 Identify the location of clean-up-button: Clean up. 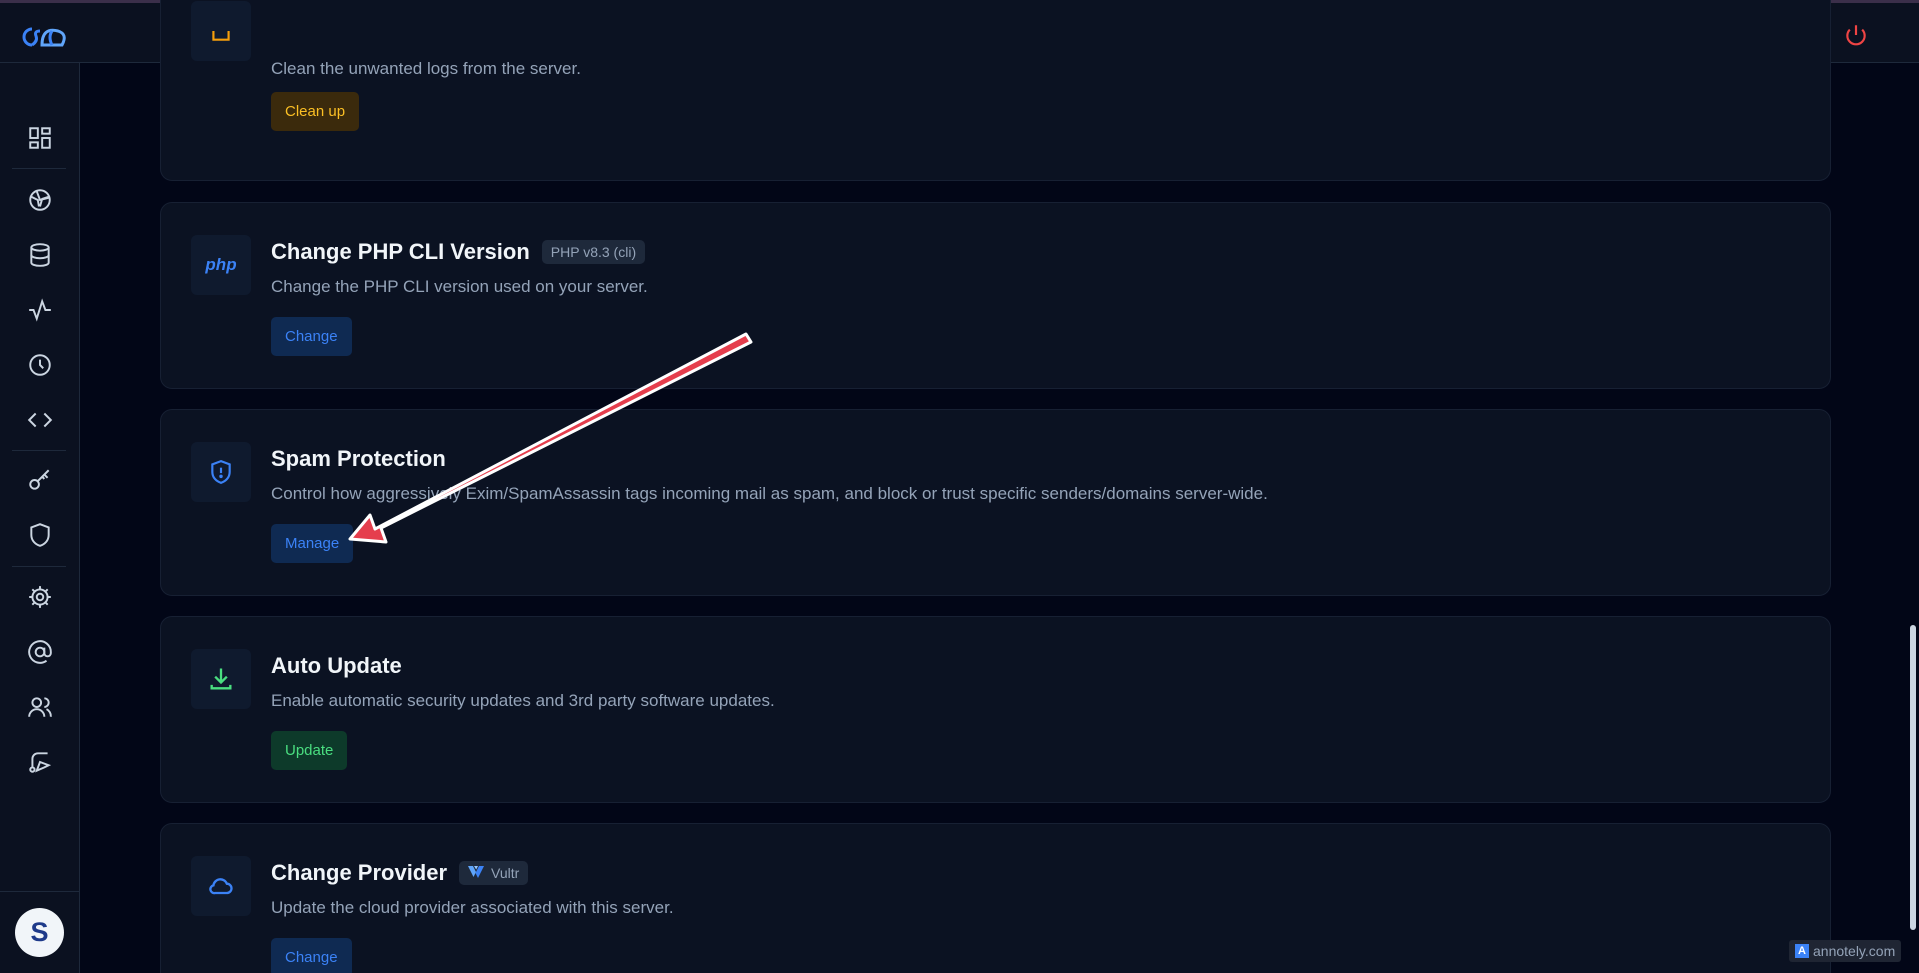
(315, 111).